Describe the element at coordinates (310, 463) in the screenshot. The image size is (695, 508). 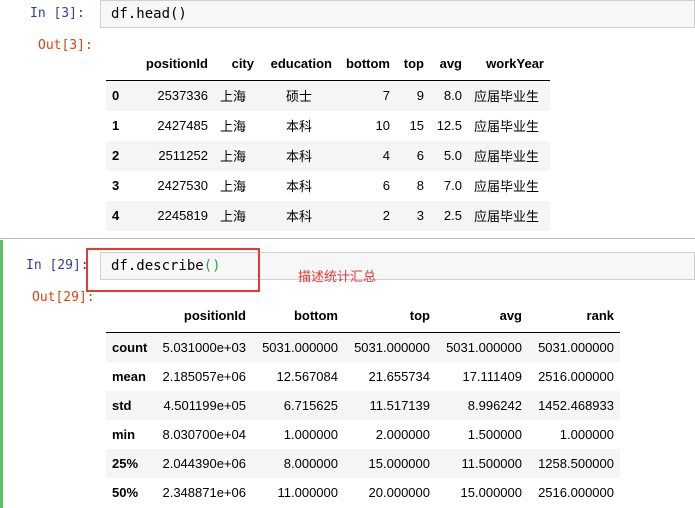
I see `table-cell: 8.000000` at that location.